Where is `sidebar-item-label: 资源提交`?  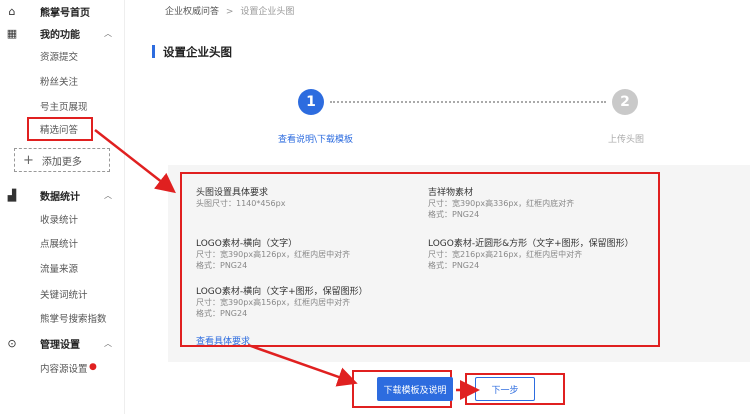 sidebar-item-label: 资源提交 is located at coordinates (59, 57).